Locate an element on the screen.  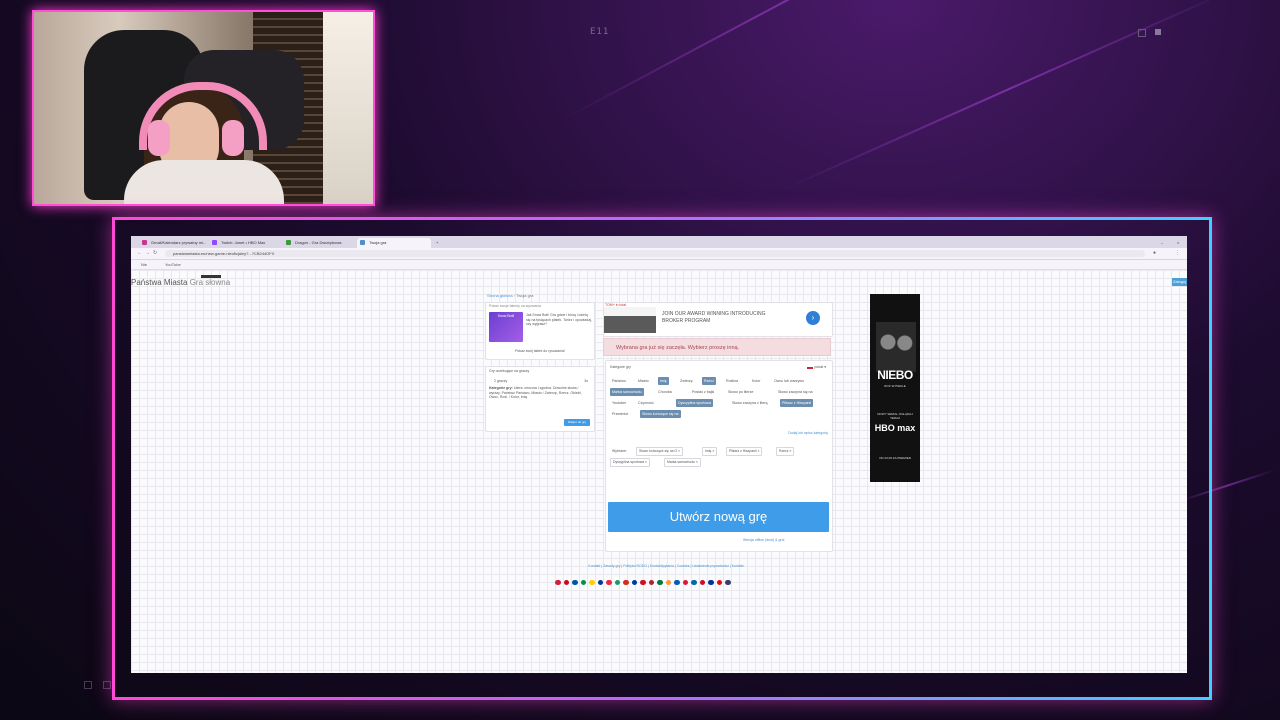
browser-tab: Twitch: Janet • HBO Max is located at coordinates (245, 243).